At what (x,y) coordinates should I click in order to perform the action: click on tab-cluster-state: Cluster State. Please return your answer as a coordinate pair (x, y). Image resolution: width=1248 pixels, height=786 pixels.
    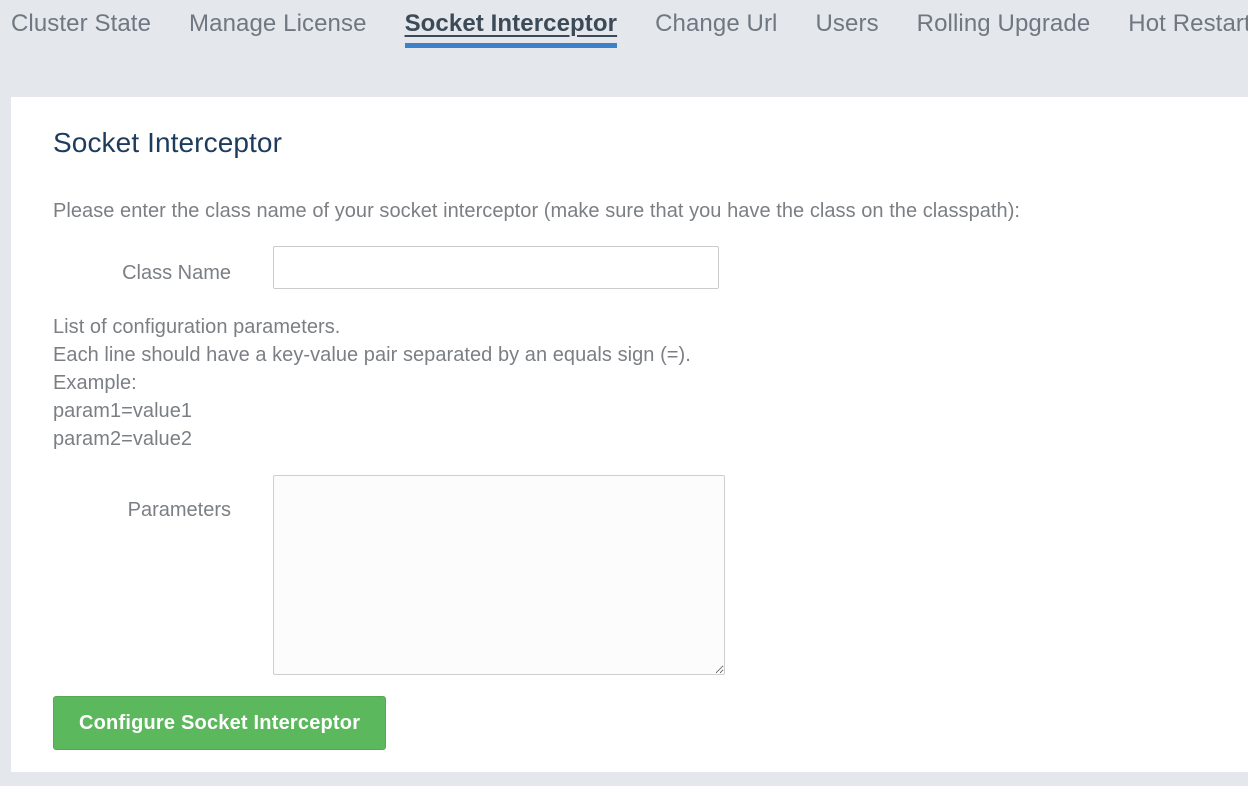
    Looking at the image, I should click on (85, 19).